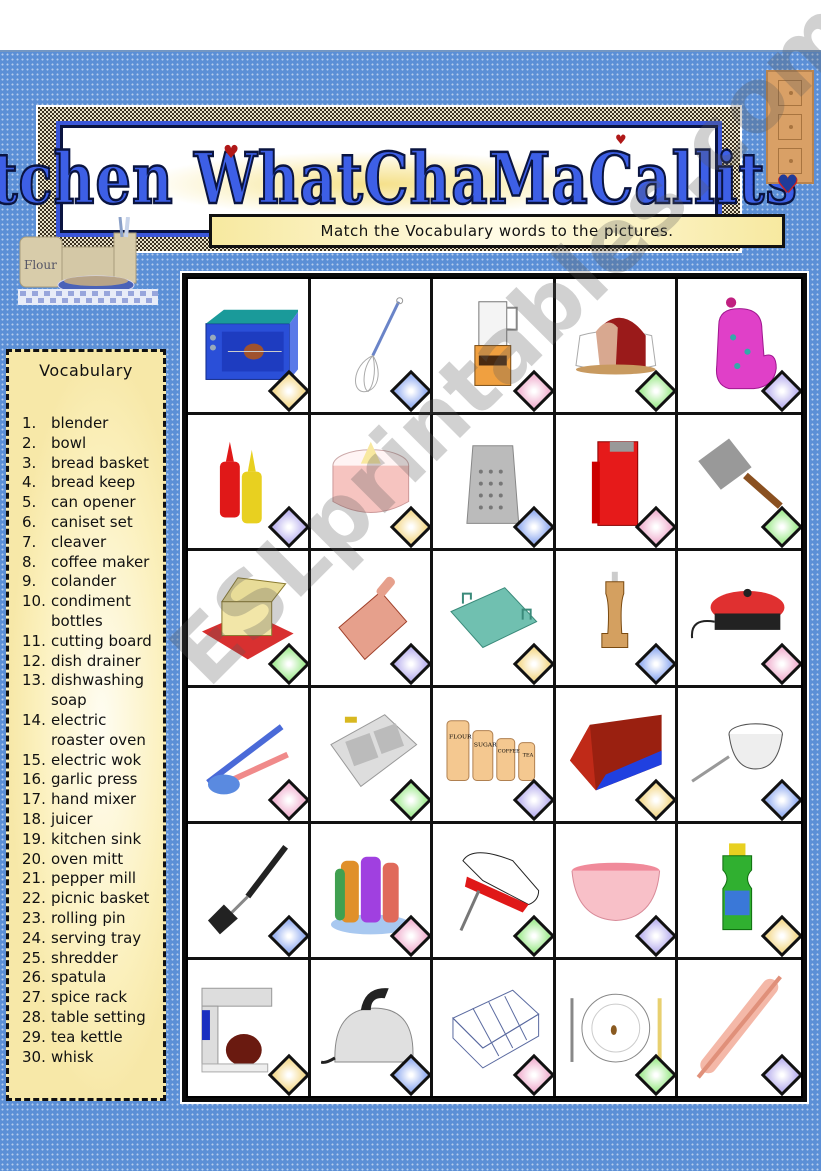 The height and width of the screenshot is (1171, 821). What do you see at coordinates (29, 442) in the screenshot?
I see `vocabulary-item-number: 2.` at bounding box center [29, 442].